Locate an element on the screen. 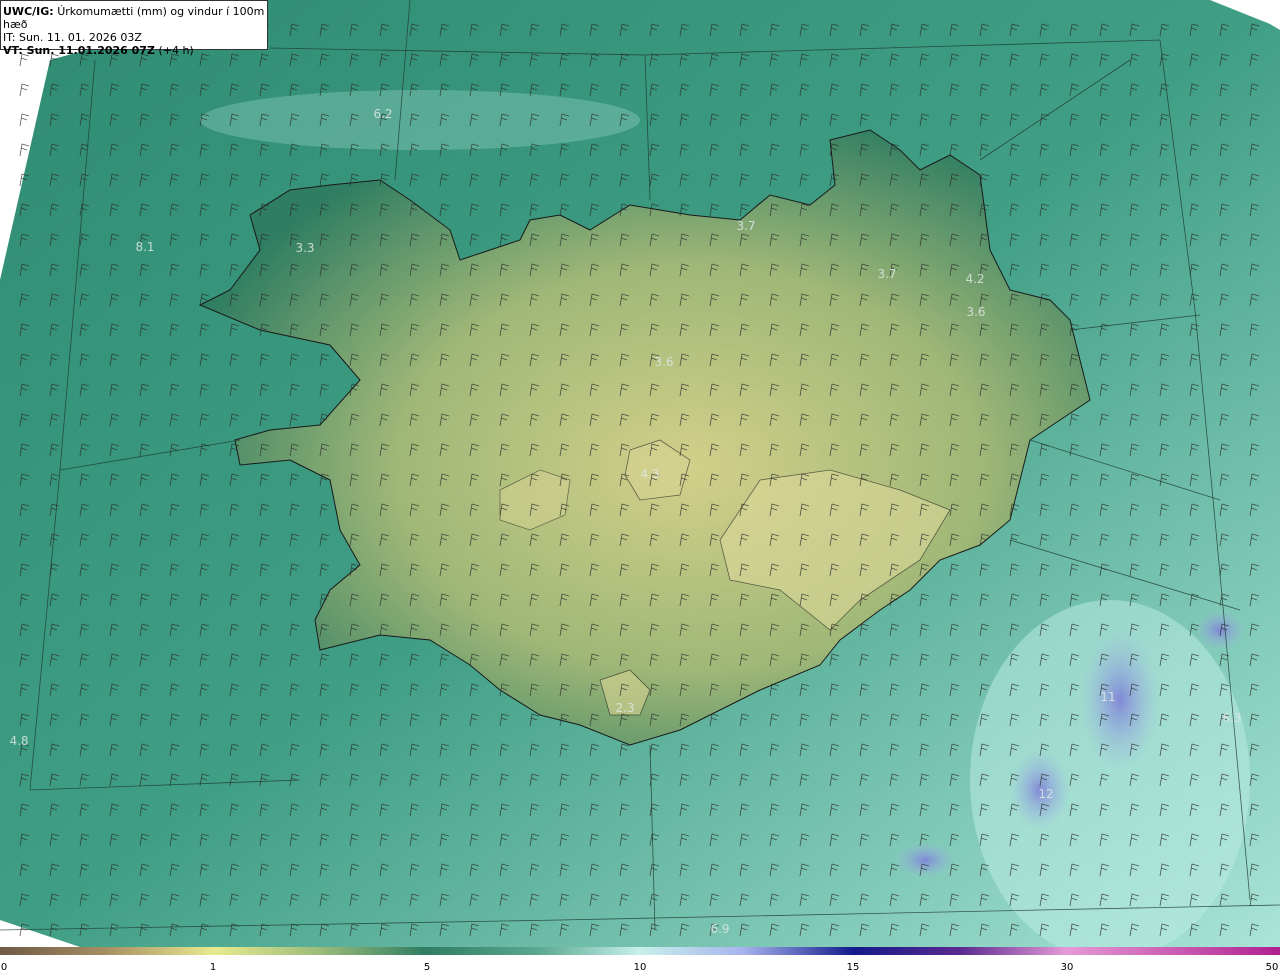 The width and height of the screenshot is (1280, 978). colorbar-tick: 10 is located at coordinates (640, 967).